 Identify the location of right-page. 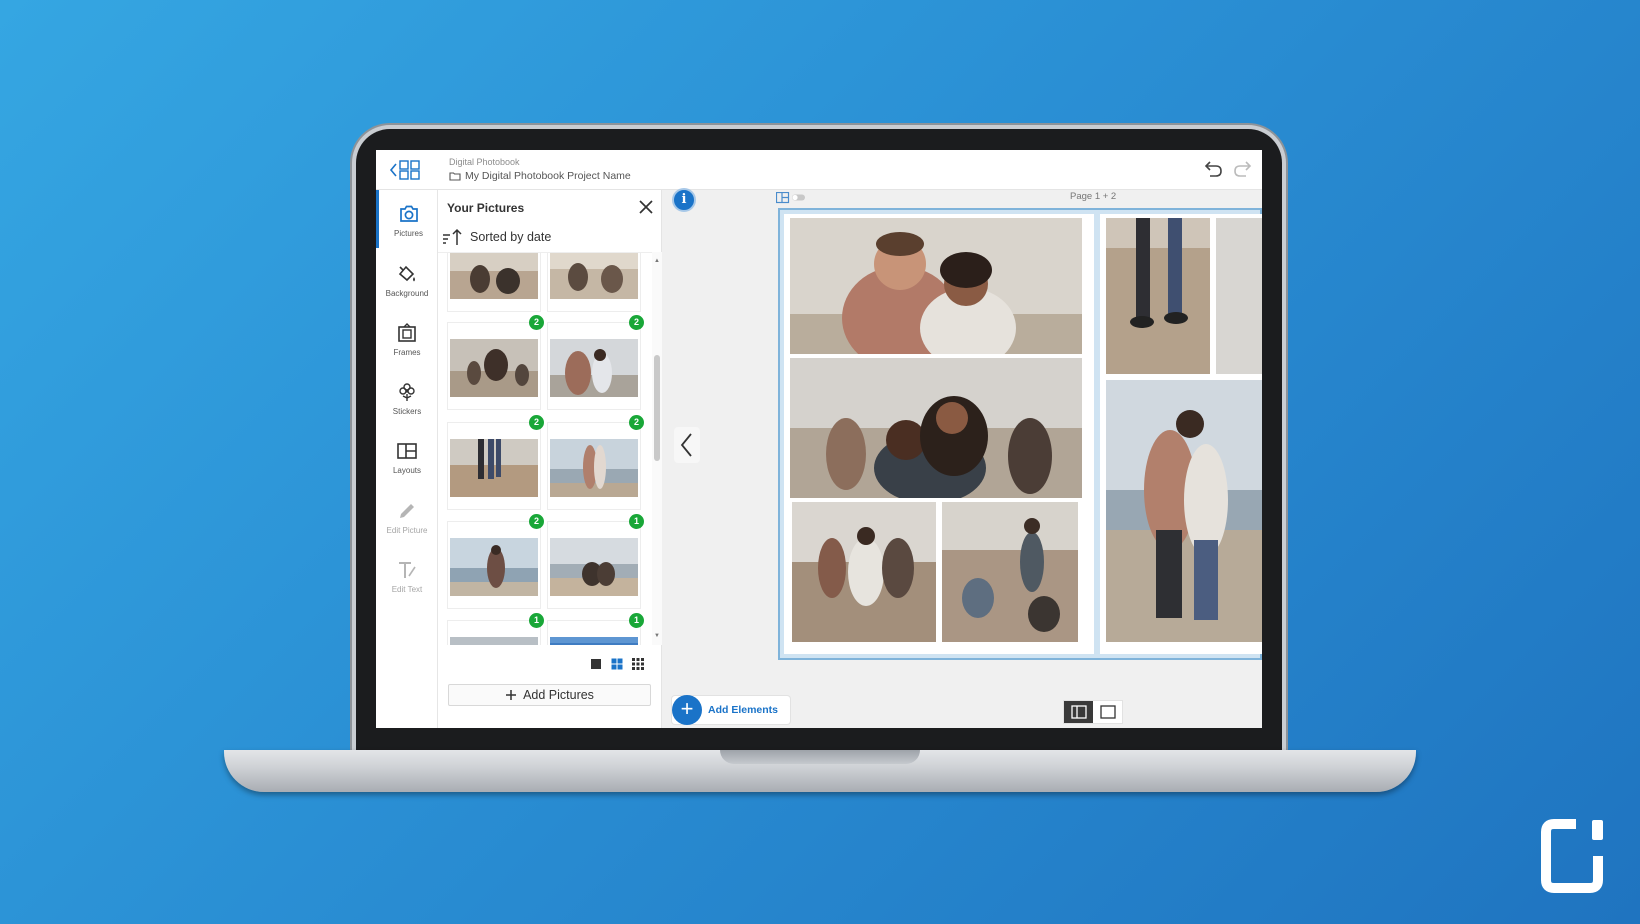
(1181, 434).